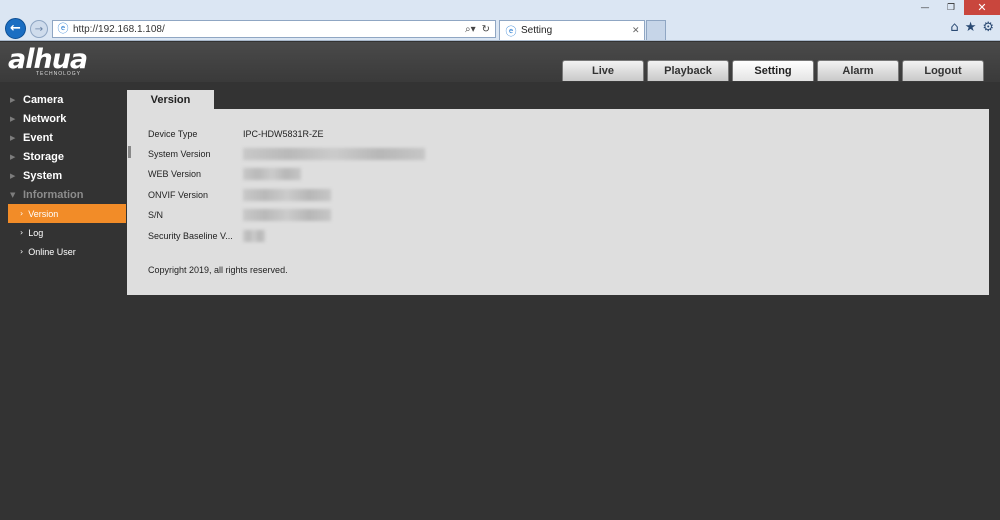 This screenshot has width=1000, height=520. I want to click on nav-tab-live: Live, so click(603, 70).